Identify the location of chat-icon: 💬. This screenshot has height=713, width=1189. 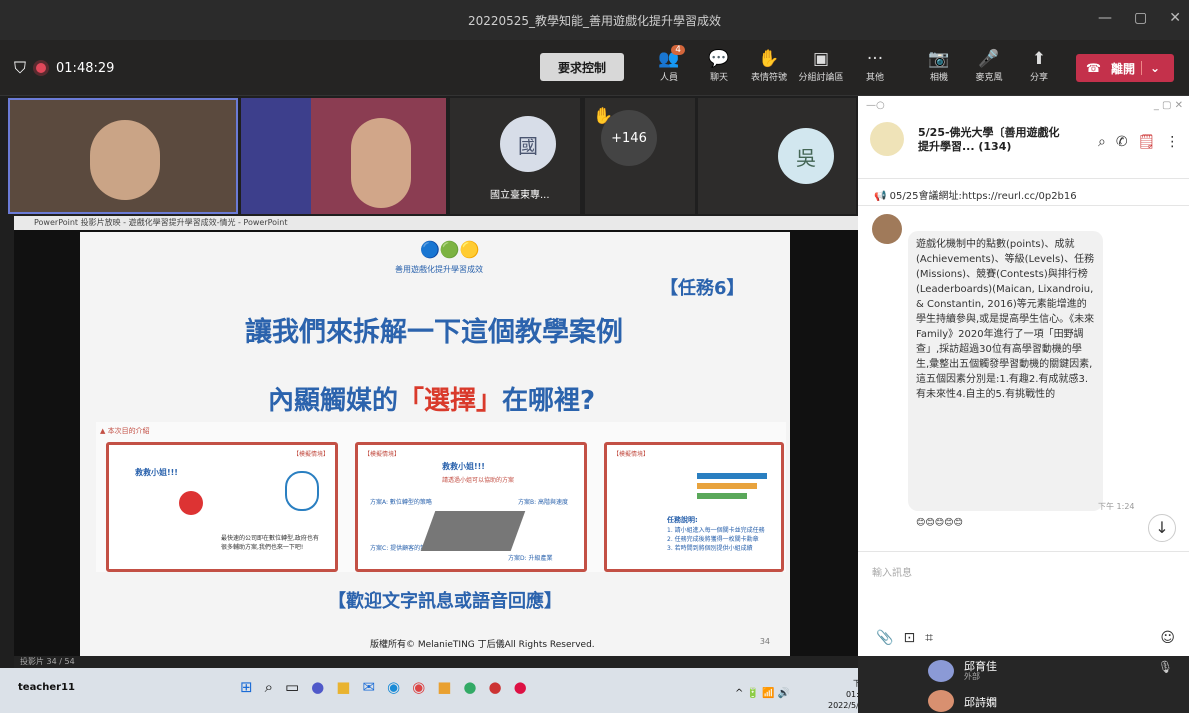
(719, 59).